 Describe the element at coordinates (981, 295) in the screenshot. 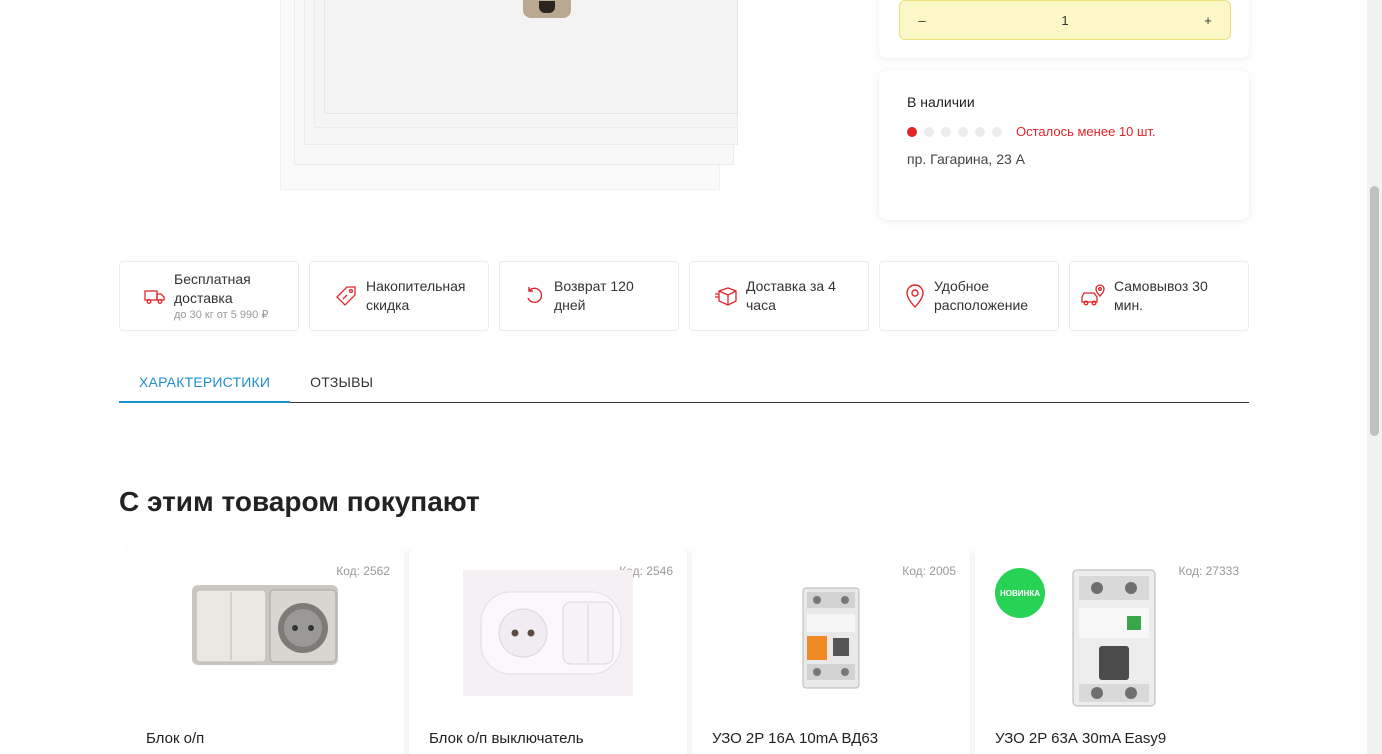

I see `feature-label: Удобное расположение` at that location.